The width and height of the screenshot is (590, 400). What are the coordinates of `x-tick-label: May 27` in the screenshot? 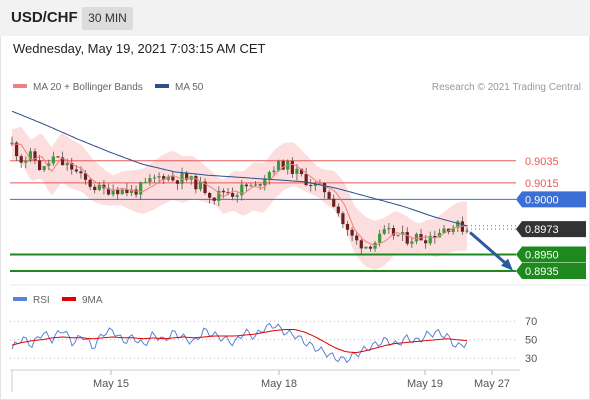 It's located at (492, 384).